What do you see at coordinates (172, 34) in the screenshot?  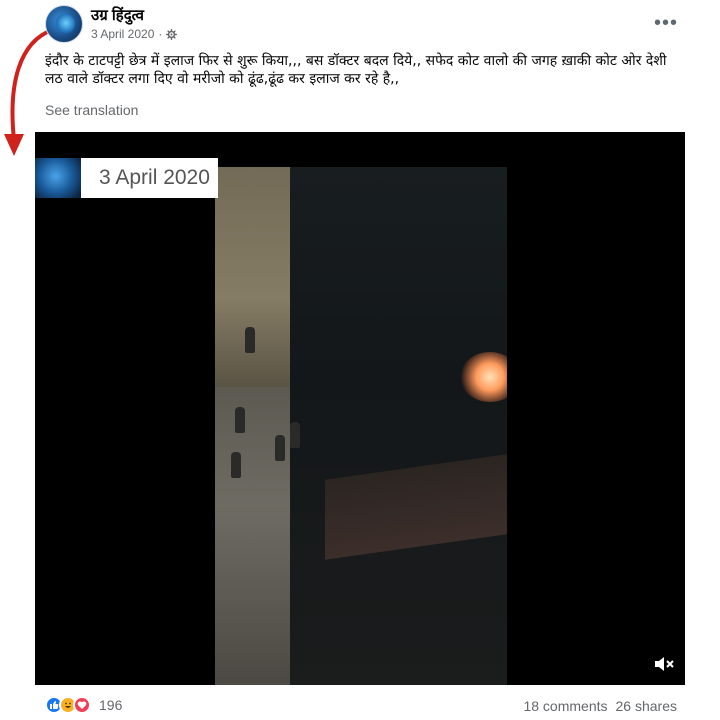 I see `gear-icon` at bounding box center [172, 34].